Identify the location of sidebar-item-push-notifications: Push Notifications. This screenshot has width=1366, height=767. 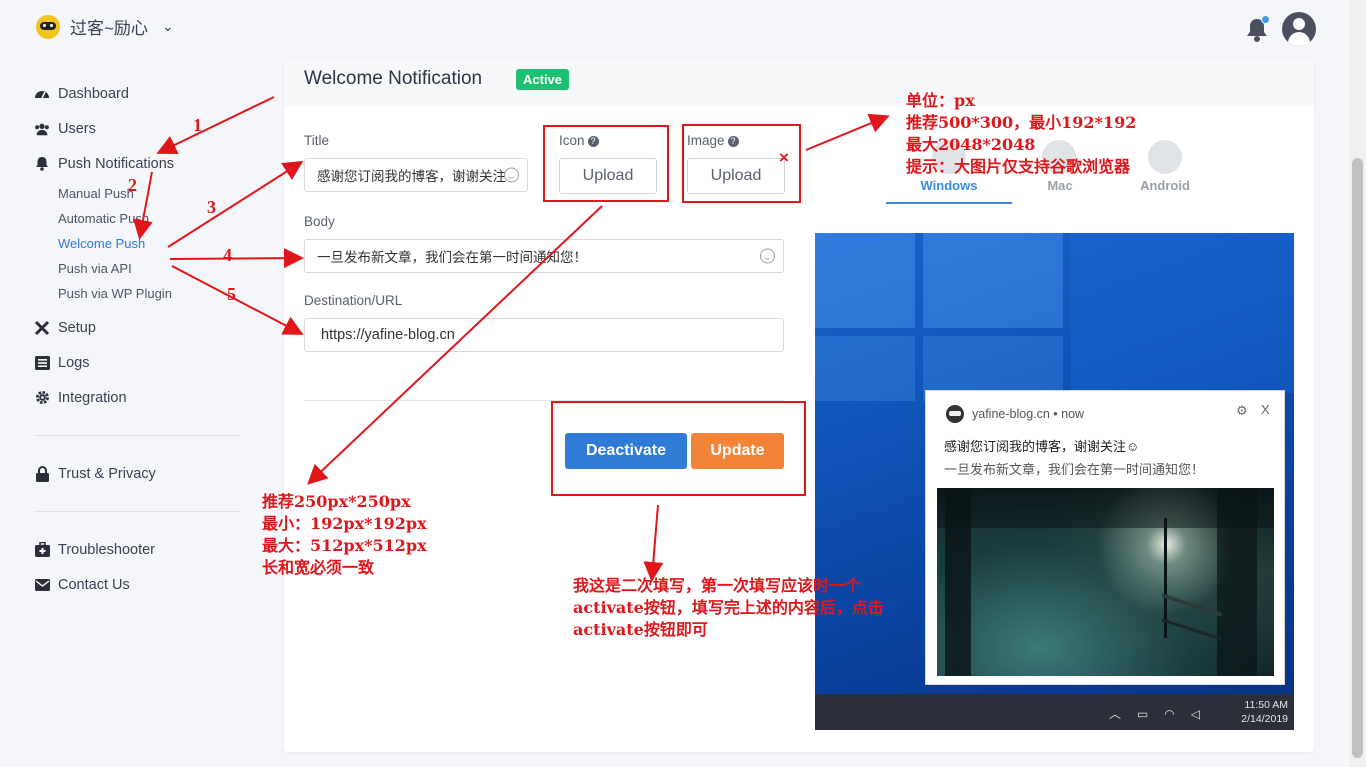
(139, 163).